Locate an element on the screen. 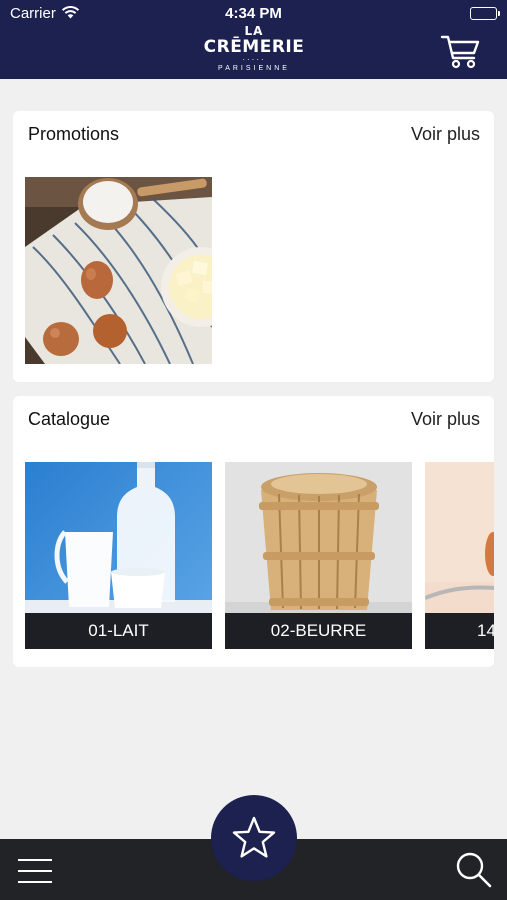 The height and width of the screenshot is (900, 507). logo-main: CRĒMERIE is located at coordinates (254, 47).